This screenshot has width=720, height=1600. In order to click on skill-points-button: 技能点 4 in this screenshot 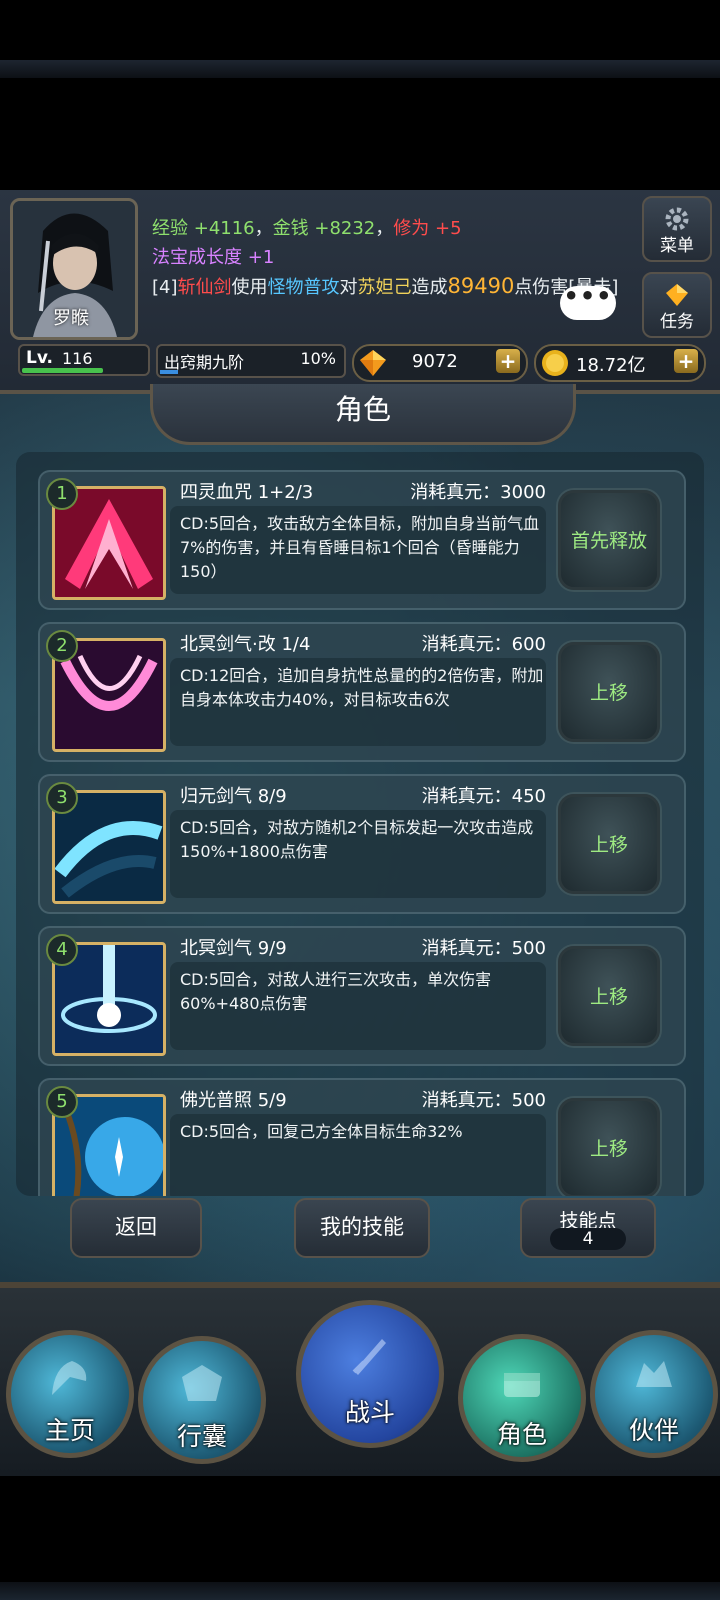, I will do `click(588, 1228)`.